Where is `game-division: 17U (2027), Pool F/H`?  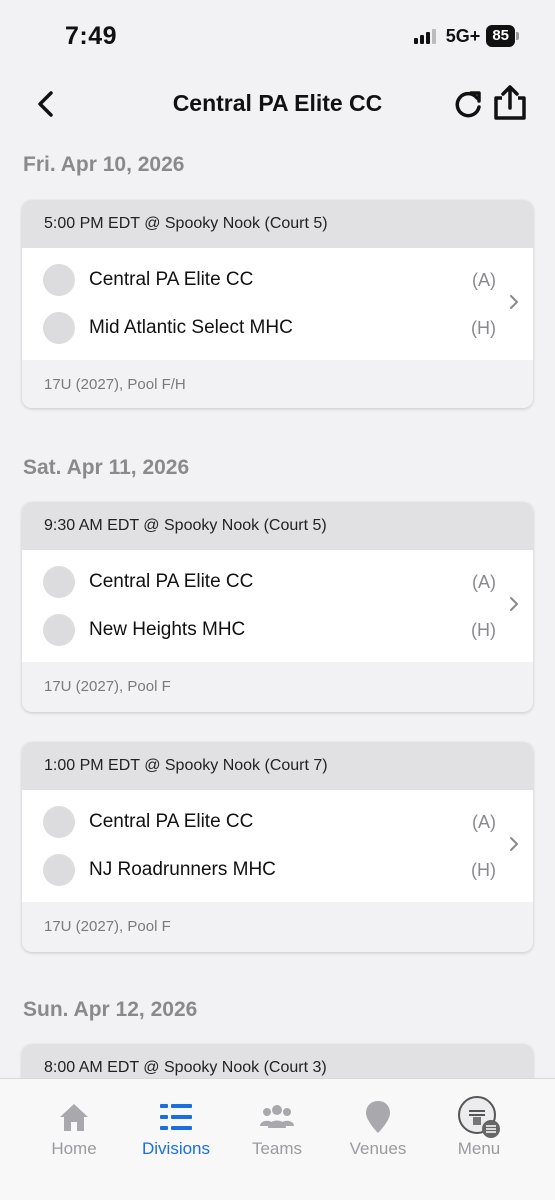
game-division: 17U (2027), Pool F/H is located at coordinates (277, 384).